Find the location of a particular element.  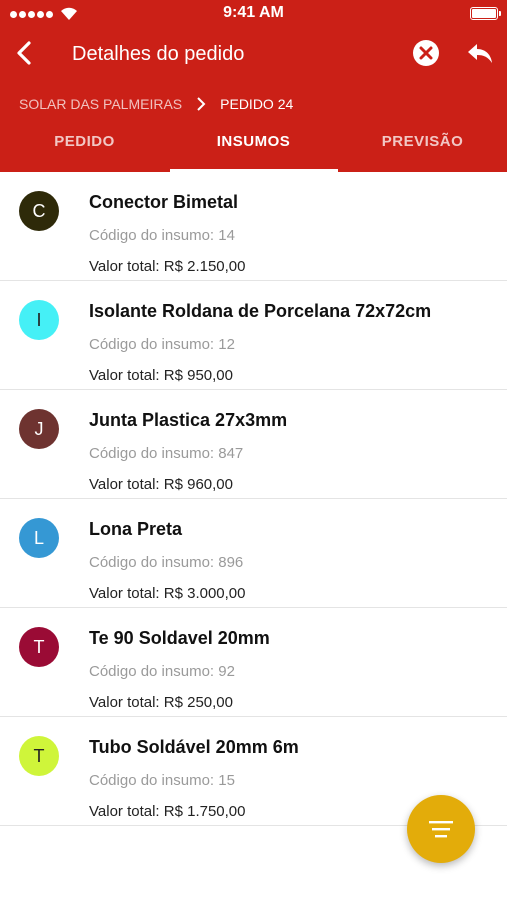

filter-list-icon is located at coordinates (441, 829).